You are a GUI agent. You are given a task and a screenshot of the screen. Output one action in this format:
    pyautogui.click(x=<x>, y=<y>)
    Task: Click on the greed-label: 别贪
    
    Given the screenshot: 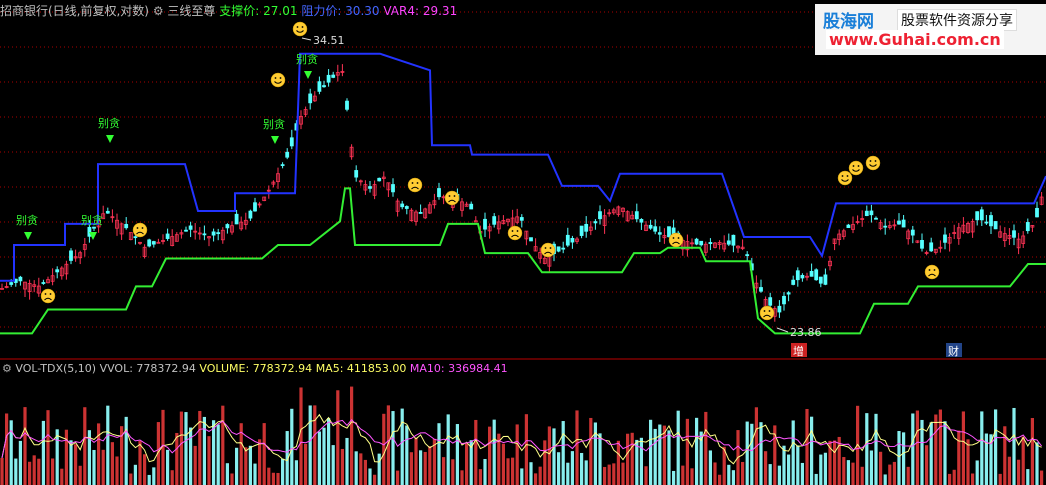 What is the action you would take?
    pyautogui.click(x=92, y=220)
    